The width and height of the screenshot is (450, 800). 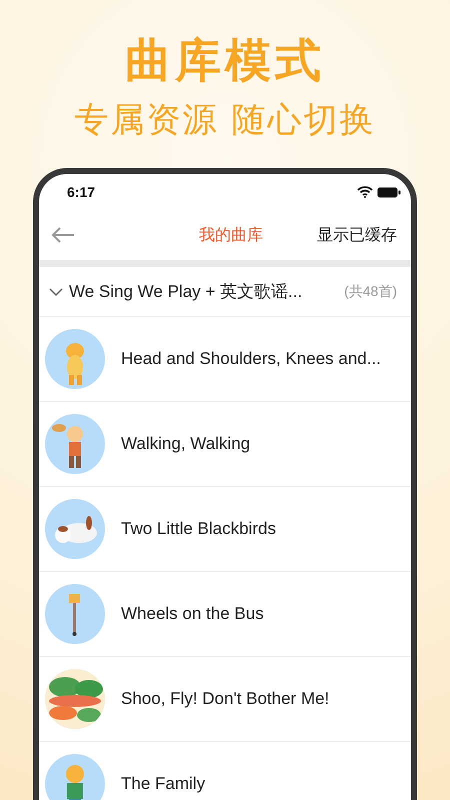 What do you see at coordinates (63, 235) in the screenshot?
I see `back-arrow-icon` at bounding box center [63, 235].